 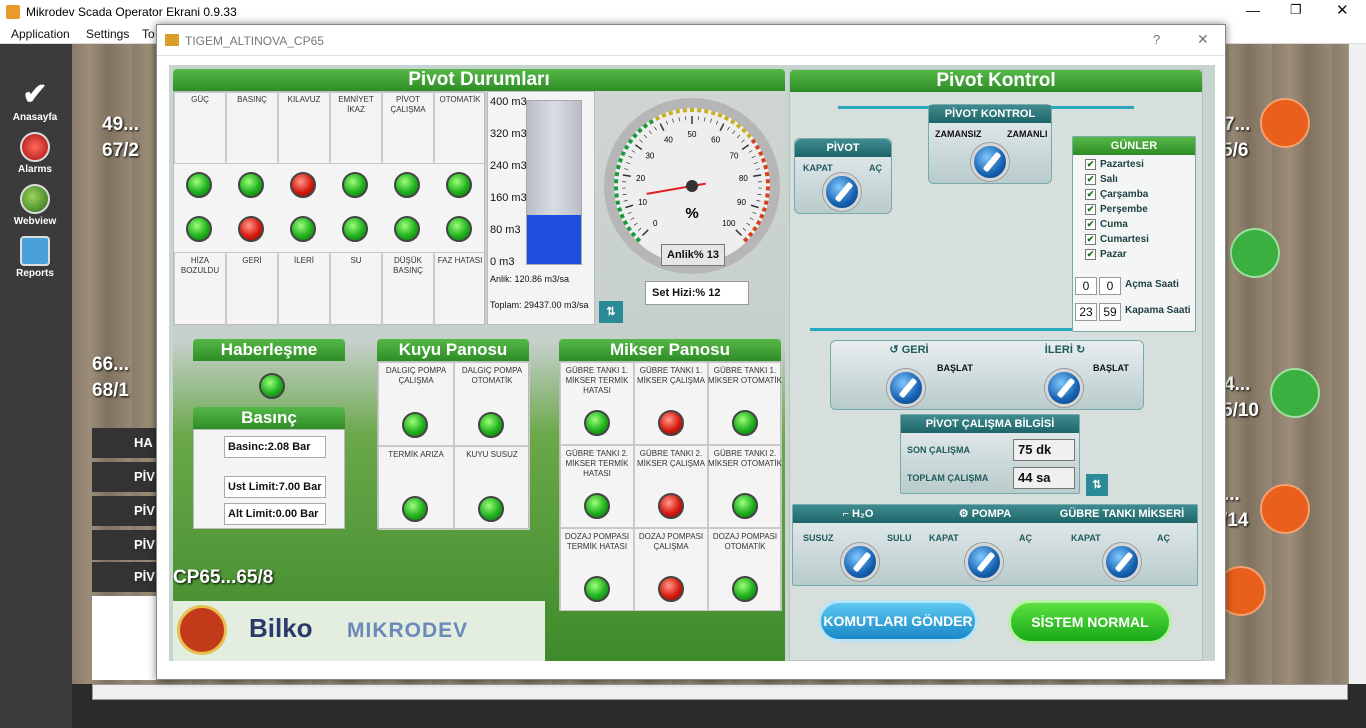 I want to click on restore-icon: ❐, so click(x=1296, y=10).